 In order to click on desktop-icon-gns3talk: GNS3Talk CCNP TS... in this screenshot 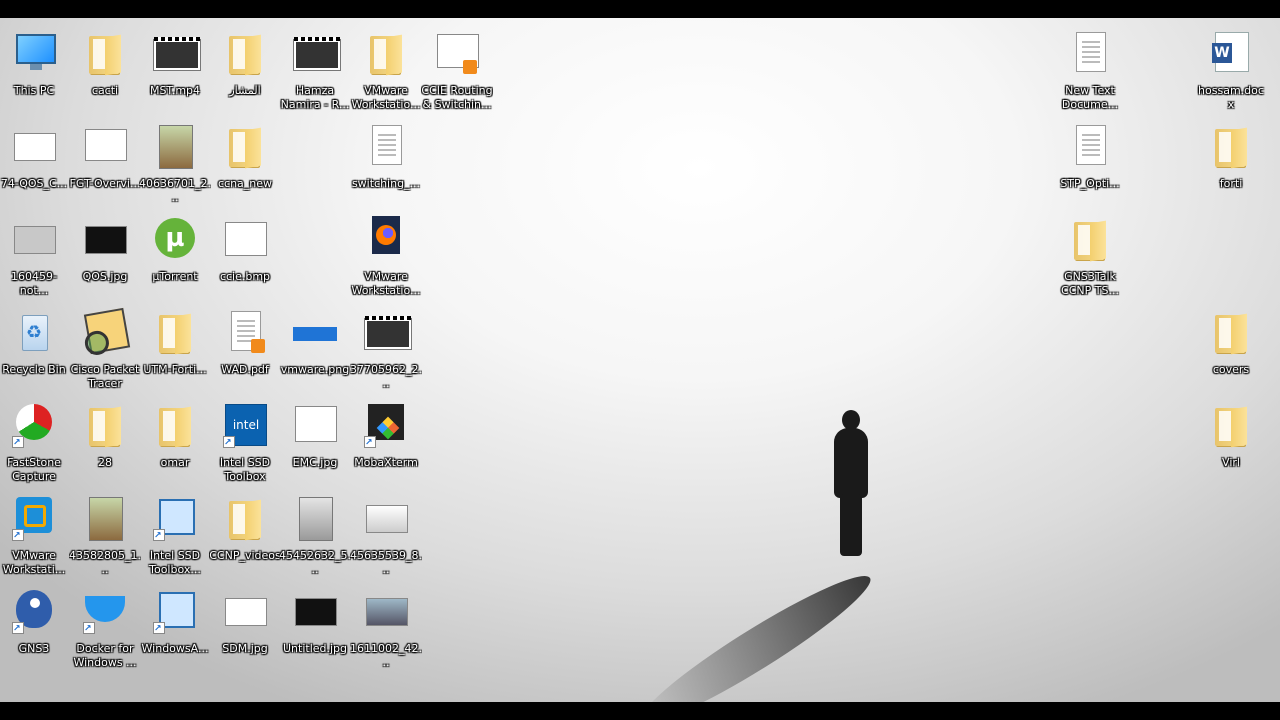, I will do `click(1090, 256)`.